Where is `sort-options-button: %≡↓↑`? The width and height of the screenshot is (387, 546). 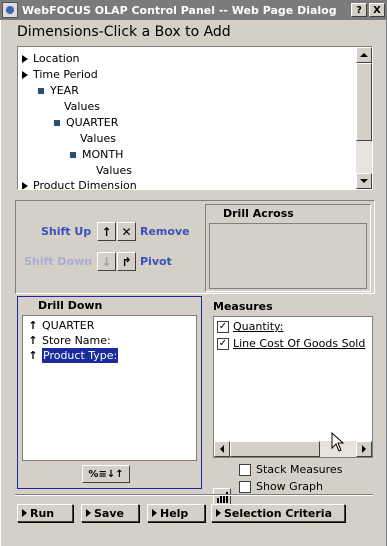
sort-options-button: %≡↓↑ is located at coordinates (106, 474).